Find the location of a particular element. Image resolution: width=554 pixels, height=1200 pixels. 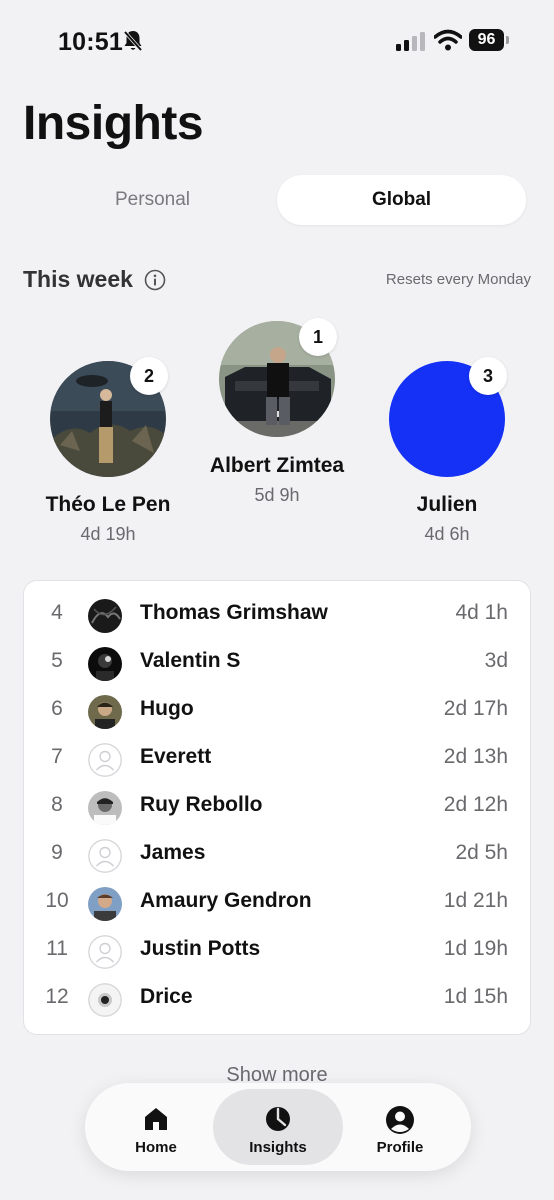

pie-chart-icon is located at coordinates (278, 1119).